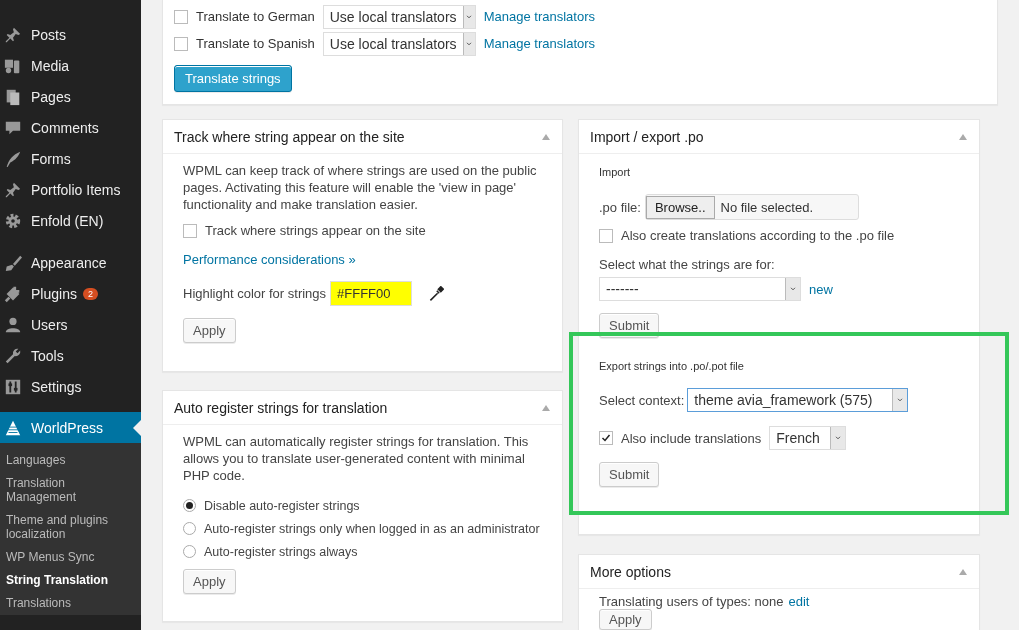 The image size is (1019, 630). Describe the element at coordinates (70, 460) in the screenshot. I see `submenu-item: Languages` at that location.